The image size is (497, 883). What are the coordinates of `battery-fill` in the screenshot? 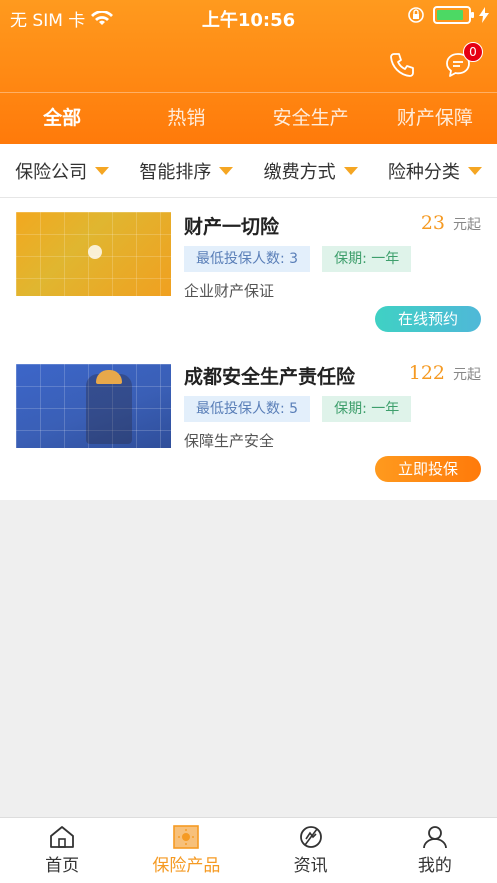 It's located at (450, 15).